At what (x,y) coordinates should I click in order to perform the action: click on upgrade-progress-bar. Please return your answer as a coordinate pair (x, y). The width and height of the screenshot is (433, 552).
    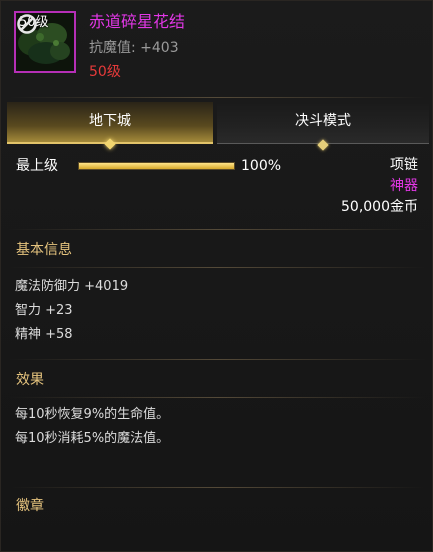
    Looking at the image, I should click on (156, 166).